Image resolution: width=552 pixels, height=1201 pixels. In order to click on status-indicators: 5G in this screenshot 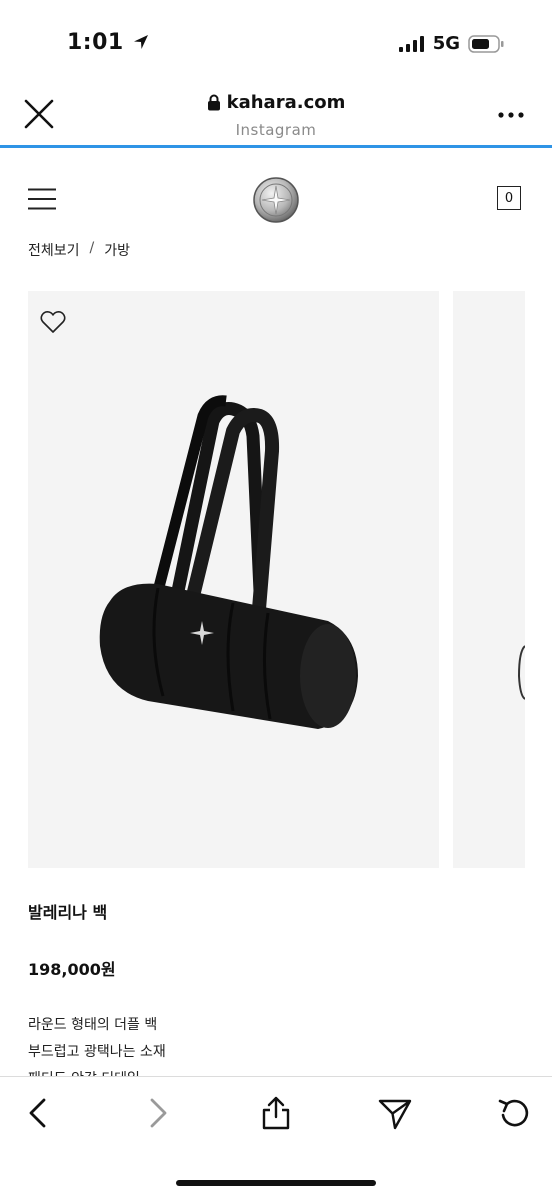, I will do `click(451, 43)`.